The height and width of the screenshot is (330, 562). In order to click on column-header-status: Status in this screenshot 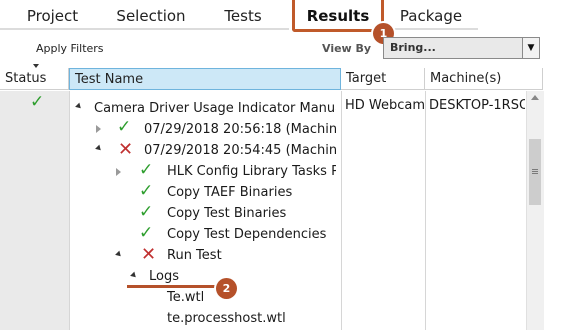, I will do `click(34, 79)`.